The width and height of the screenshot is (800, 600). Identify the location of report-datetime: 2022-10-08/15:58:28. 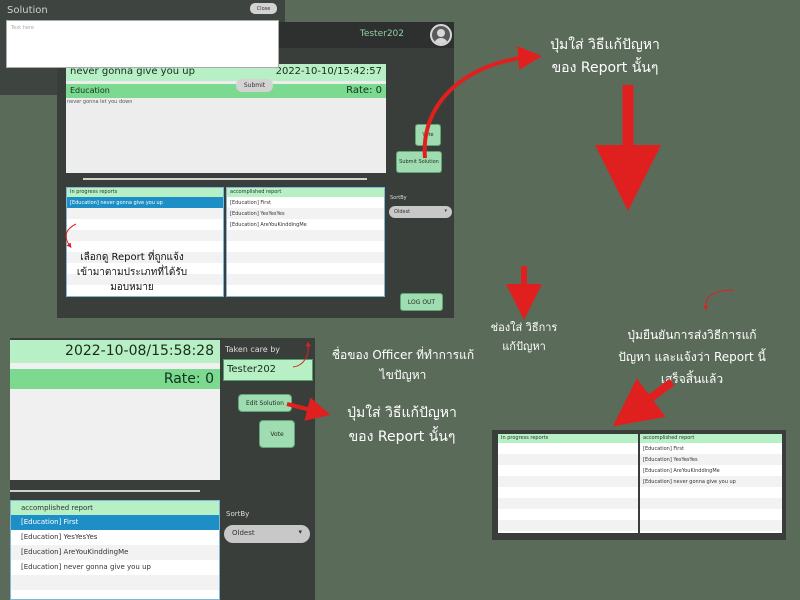
(115, 351).